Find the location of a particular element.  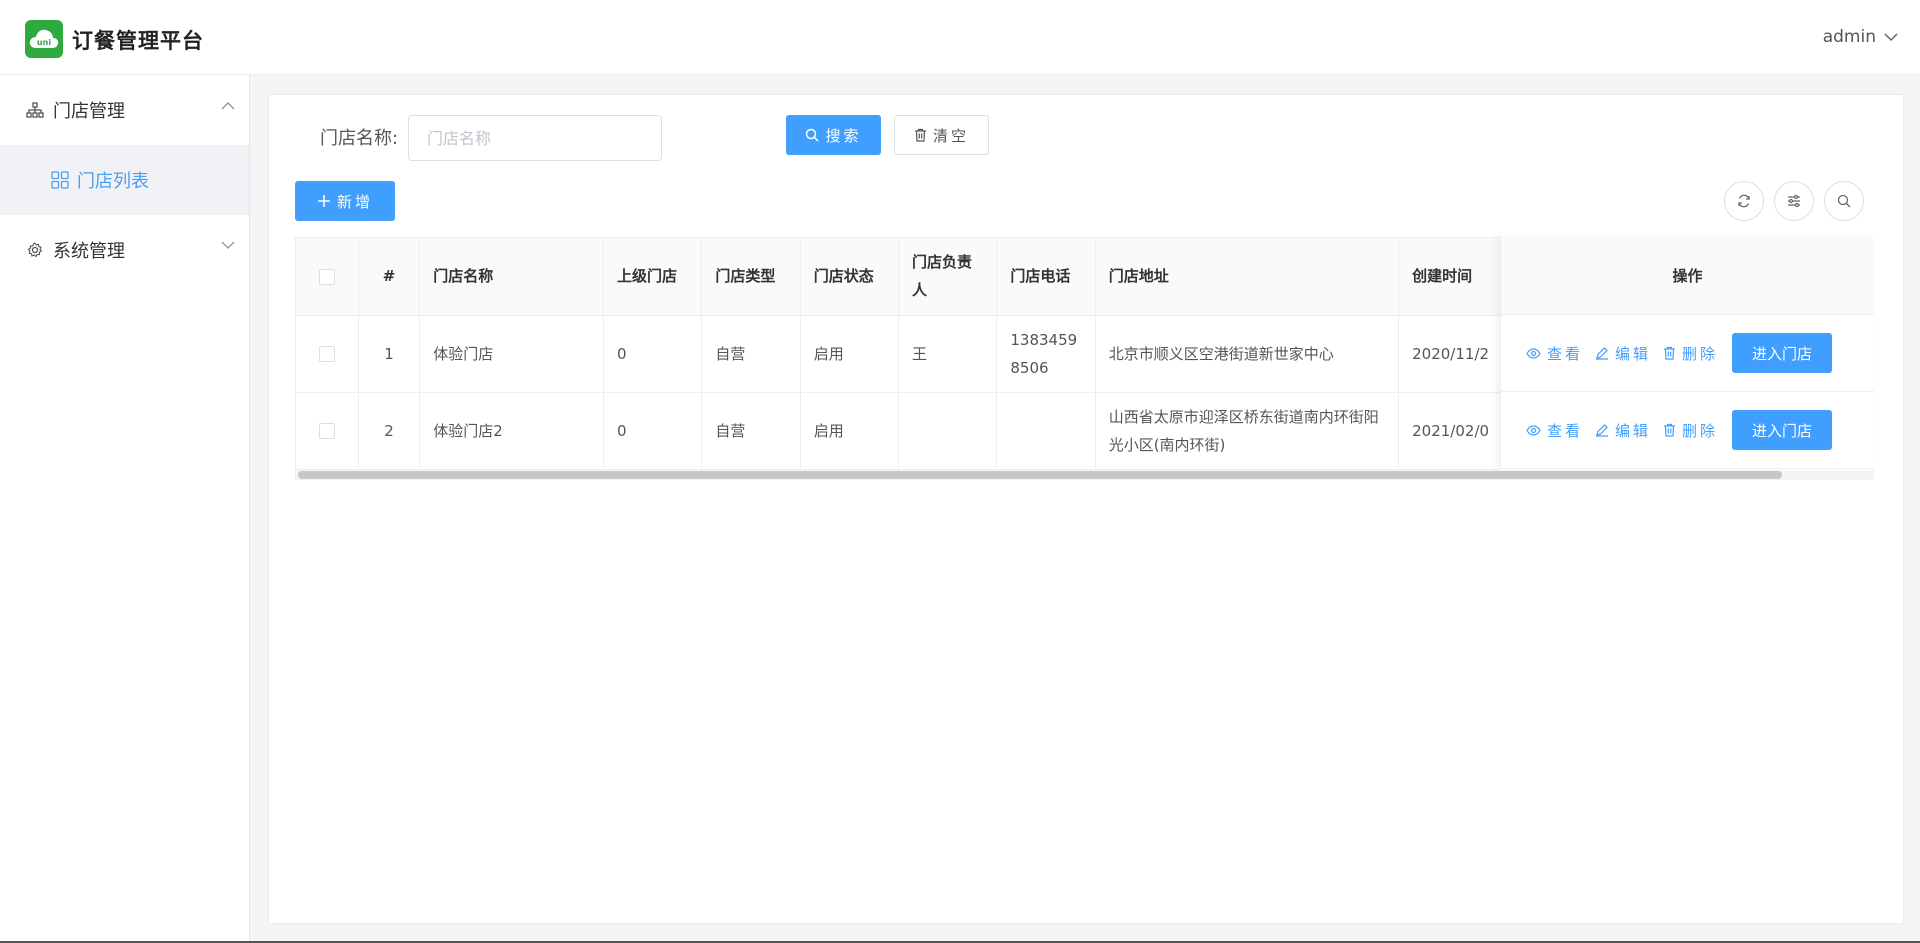

select-all-checkbox is located at coordinates (326, 276).